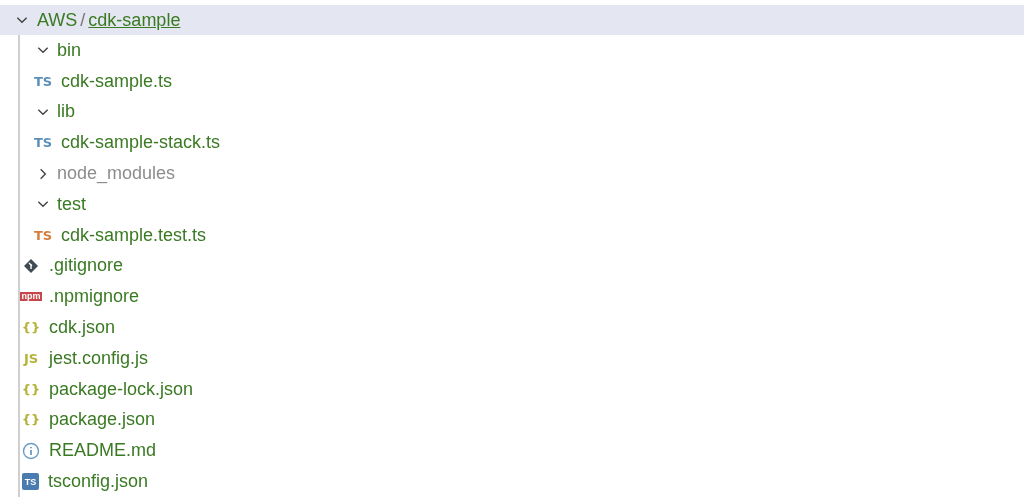 The width and height of the screenshot is (1024, 504). What do you see at coordinates (66, 112) in the screenshot?
I see `tree-item-name: lib` at bounding box center [66, 112].